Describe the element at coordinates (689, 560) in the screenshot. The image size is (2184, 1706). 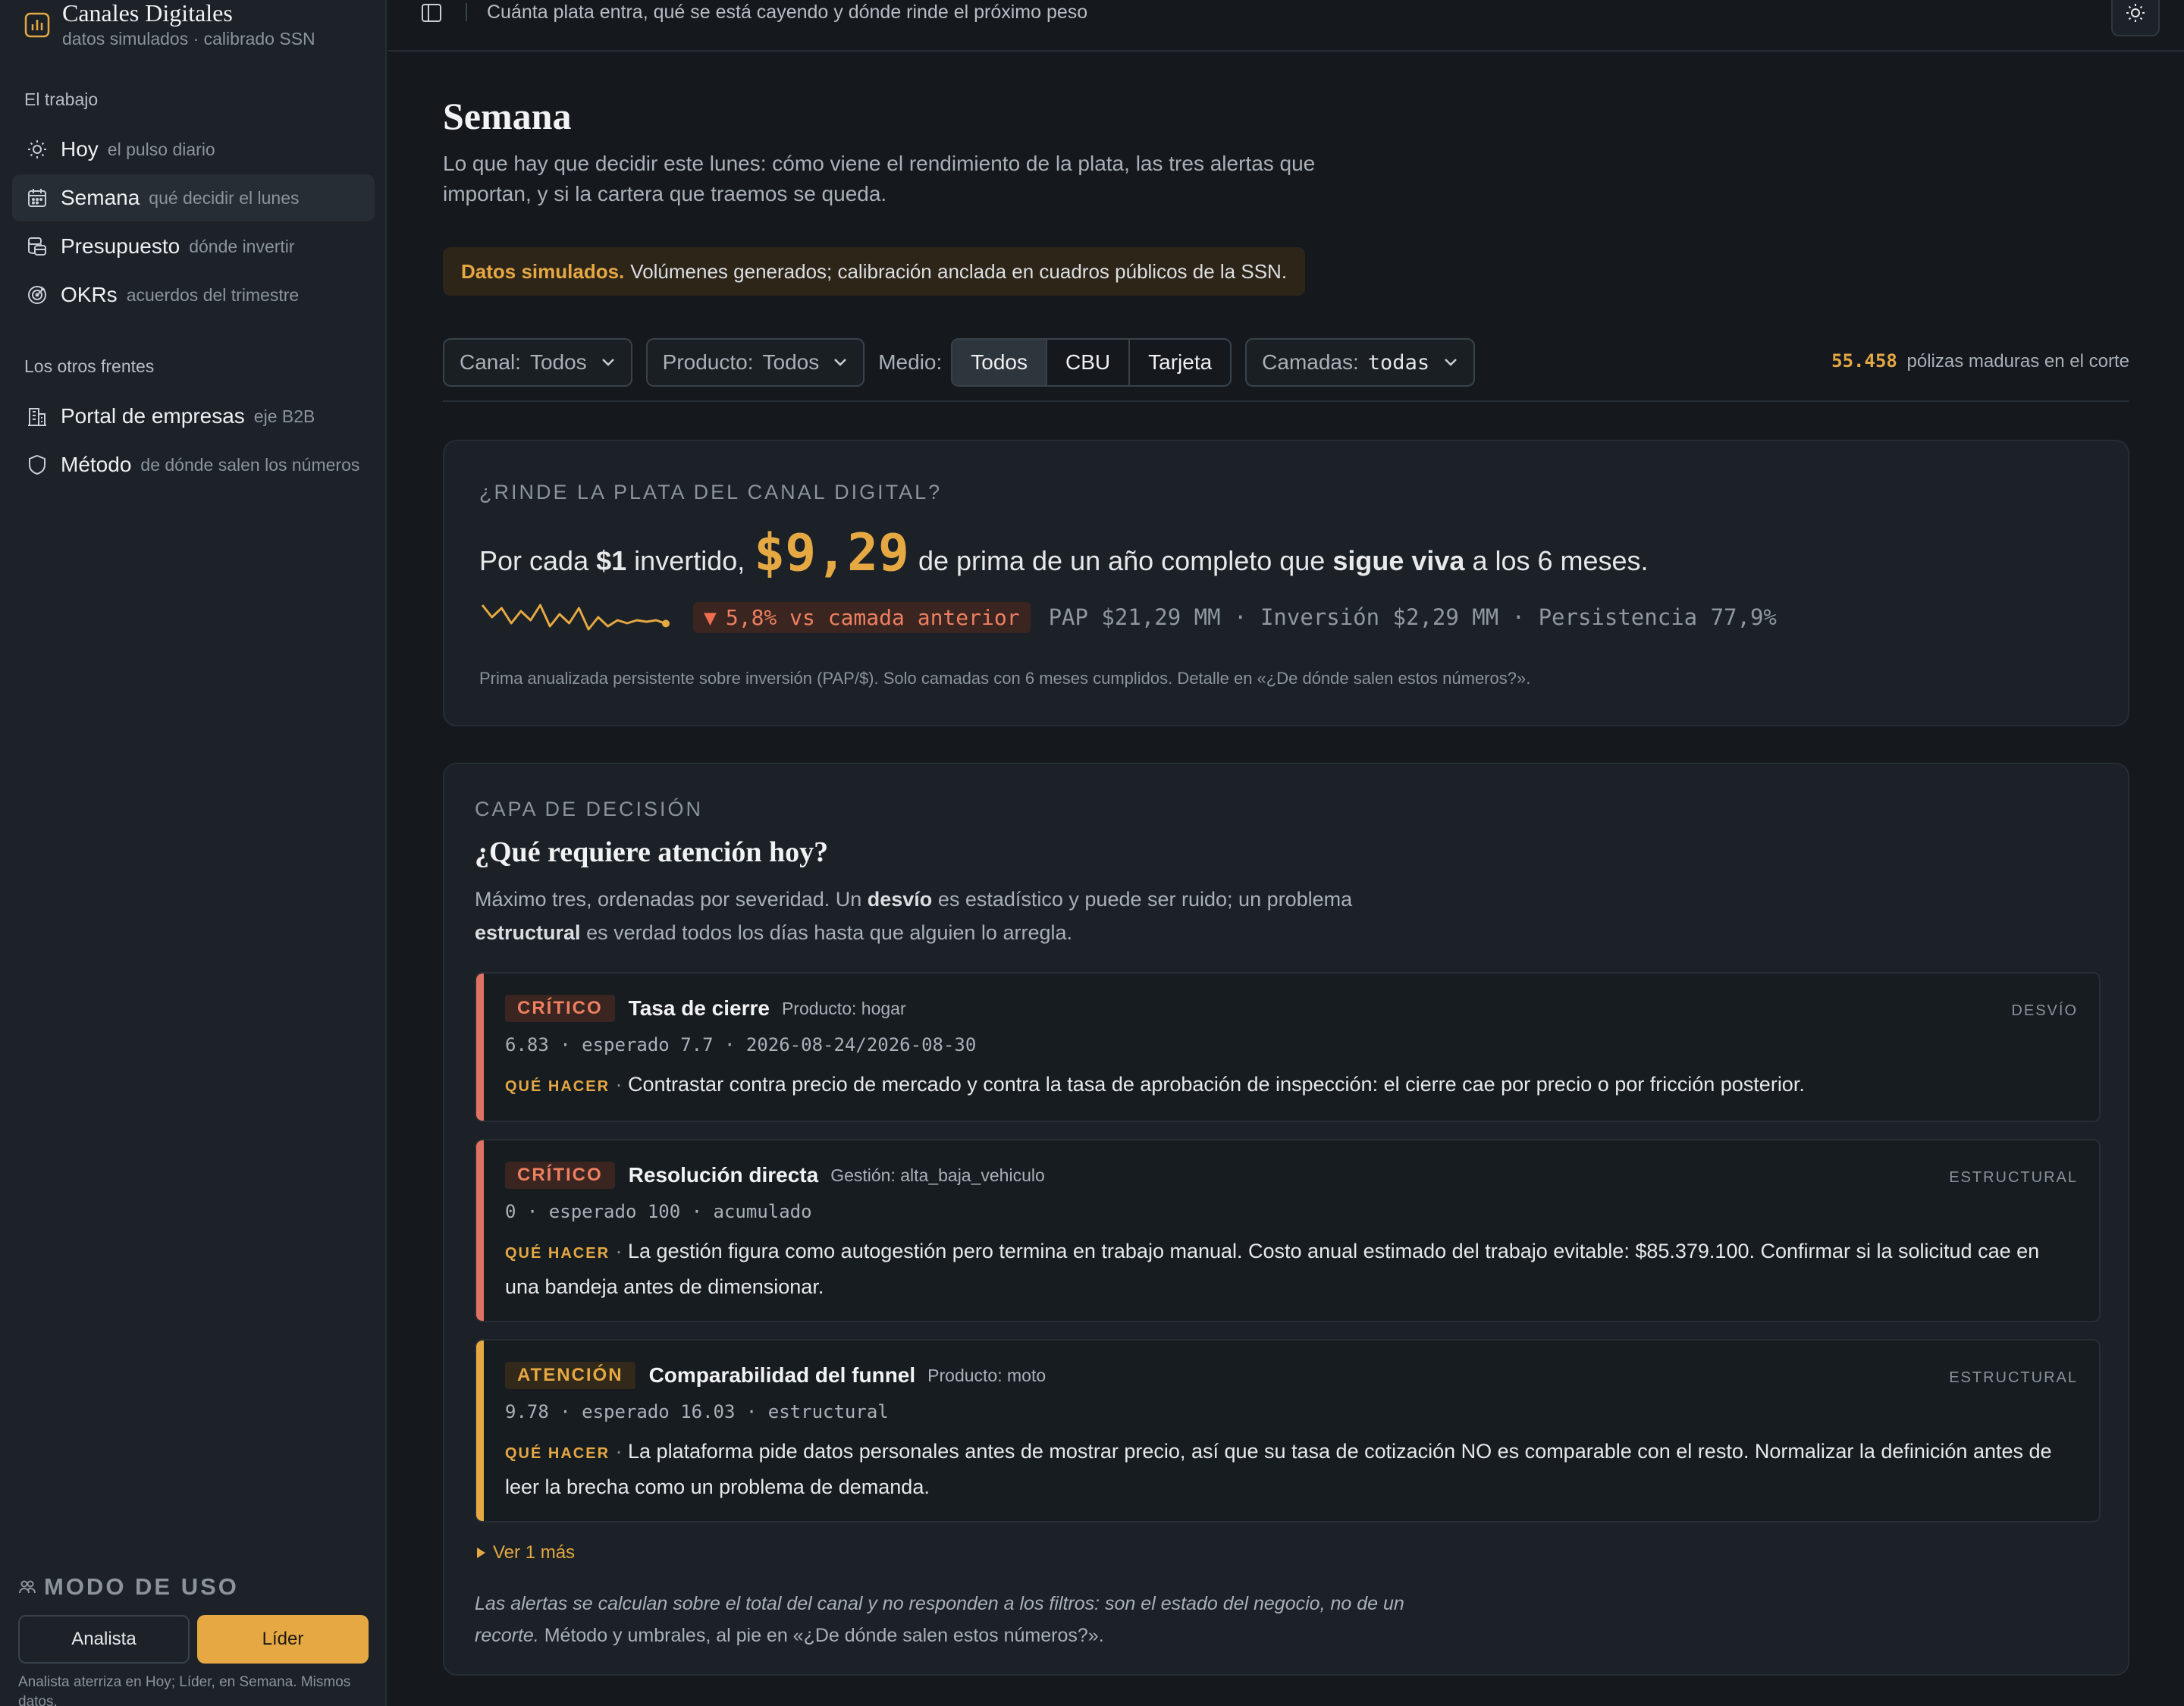
I see `headline-mid: invertido,` at that location.